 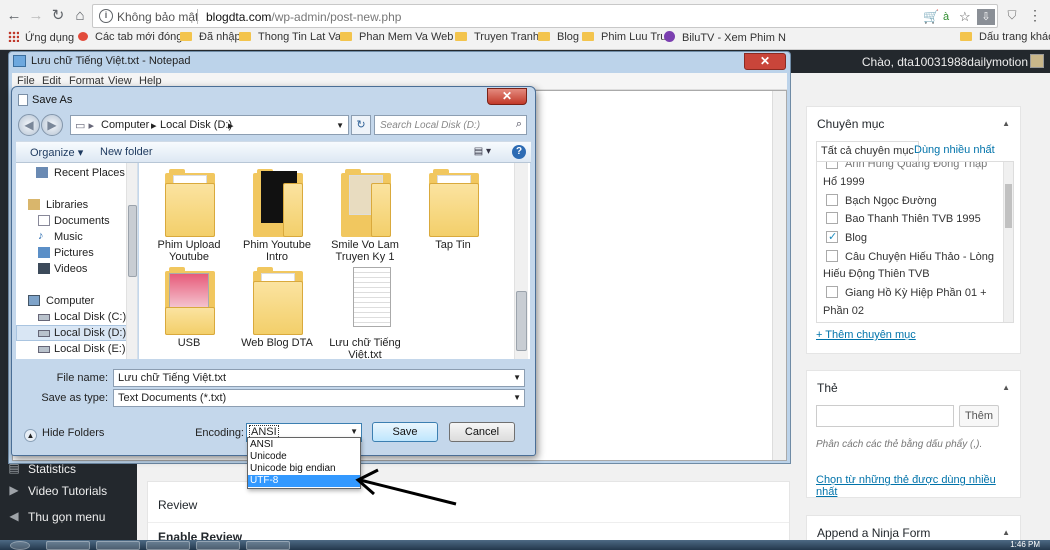 I want to click on dialog-close-button: ✕, so click(x=507, y=96).